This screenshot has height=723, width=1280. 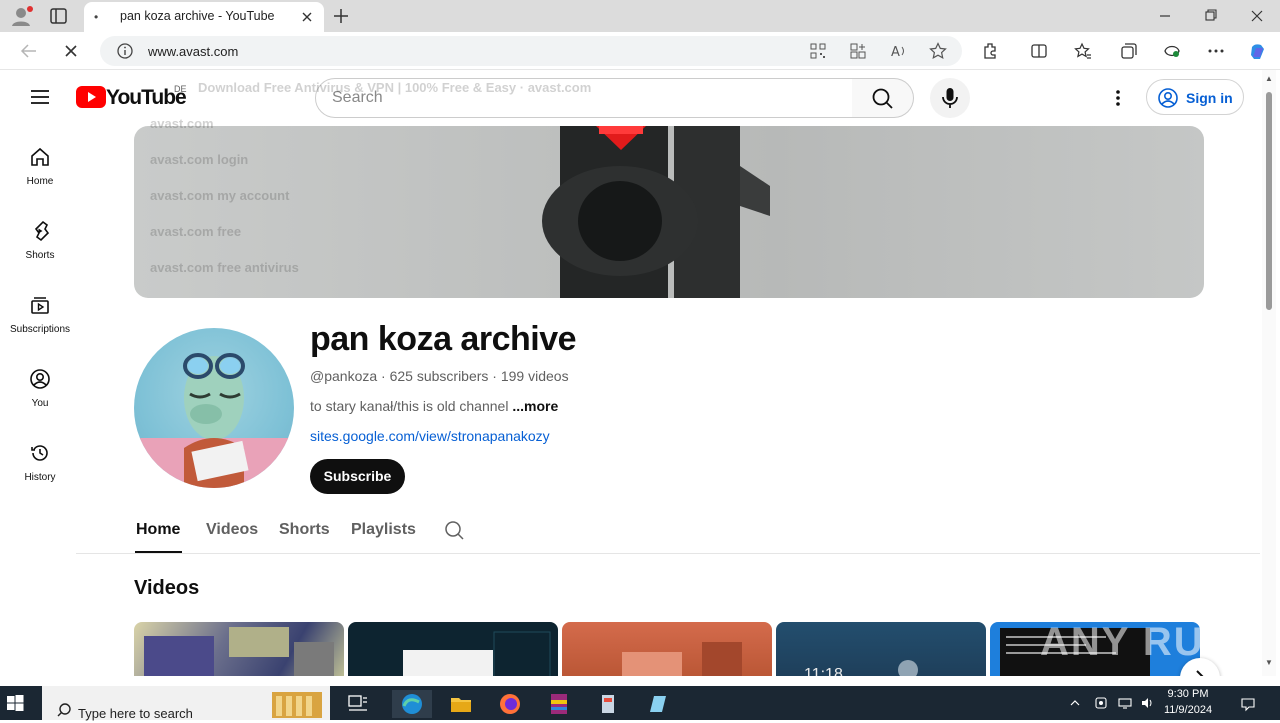 I want to click on tray-chevron-icon, so click(x=1075, y=703).